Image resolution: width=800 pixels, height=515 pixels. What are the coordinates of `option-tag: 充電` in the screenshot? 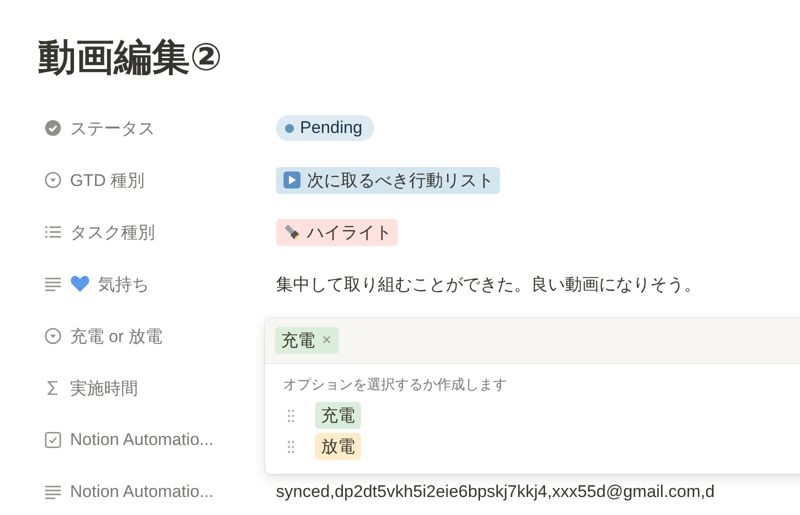 It's located at (338, 415).